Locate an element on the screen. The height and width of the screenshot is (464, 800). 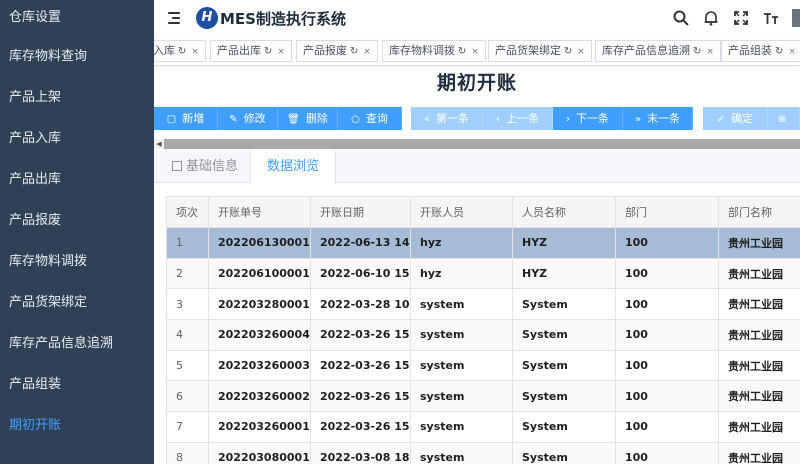
first-button-label: 第一条 is located at coordinates (453, 118).